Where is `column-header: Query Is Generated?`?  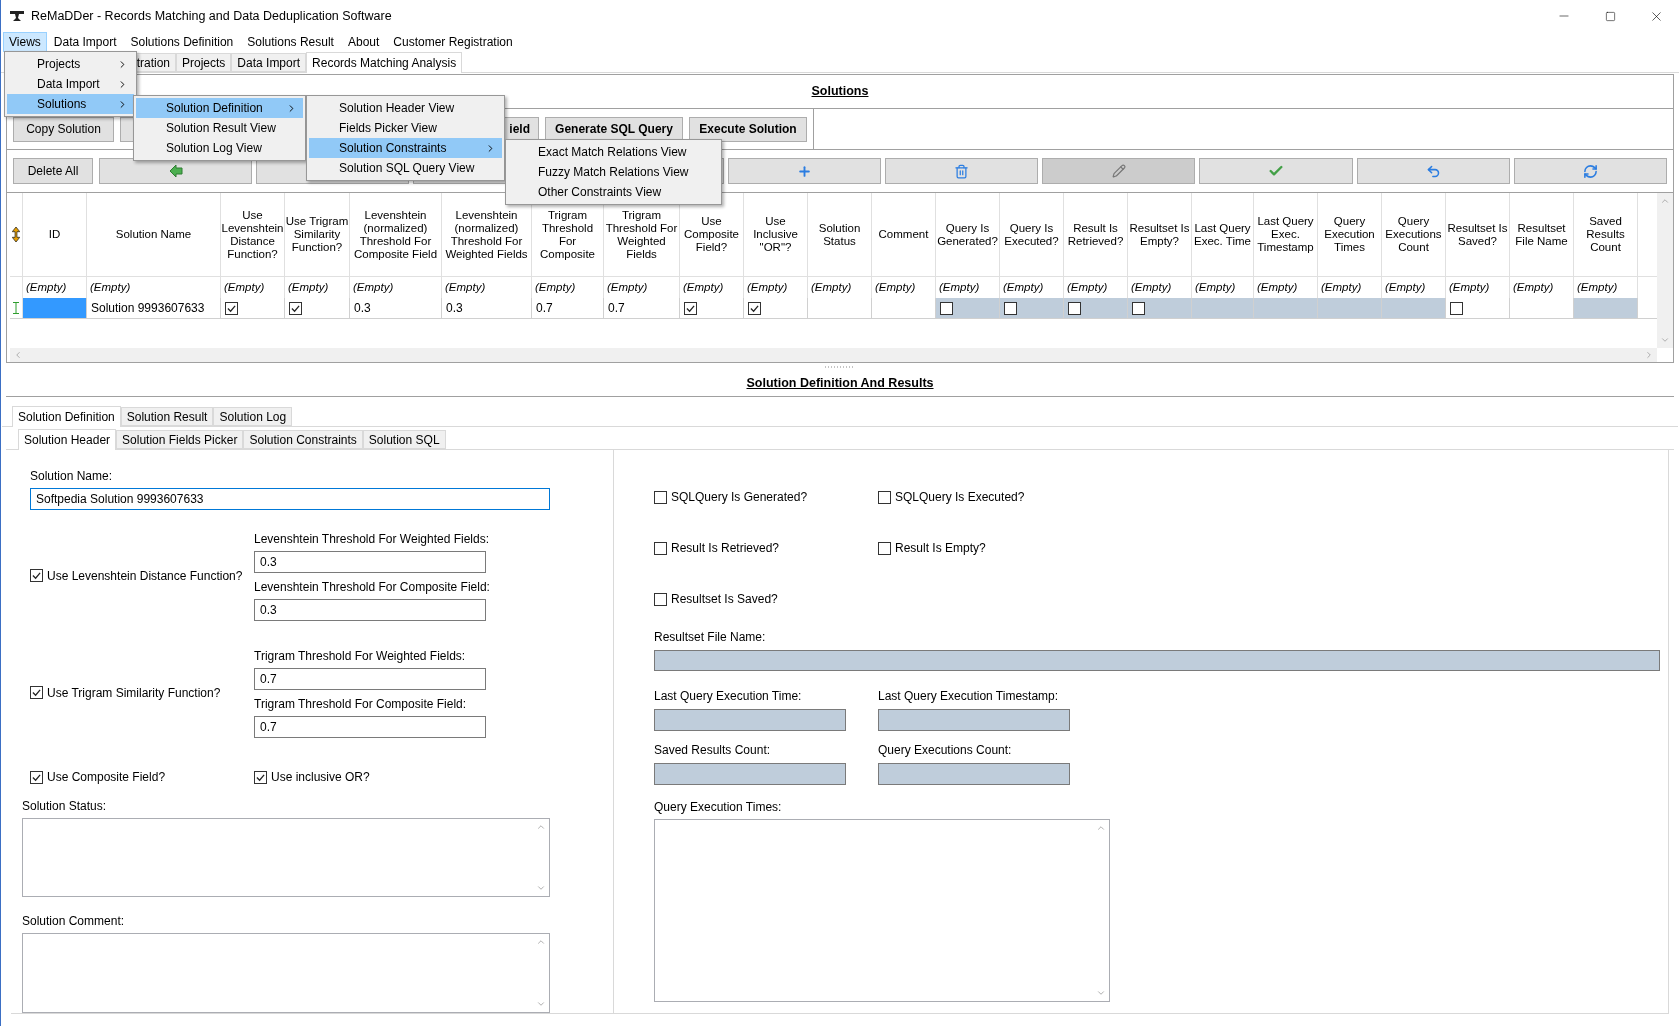 column-header: Query Is Generated? is located at coordinates (968, 234).